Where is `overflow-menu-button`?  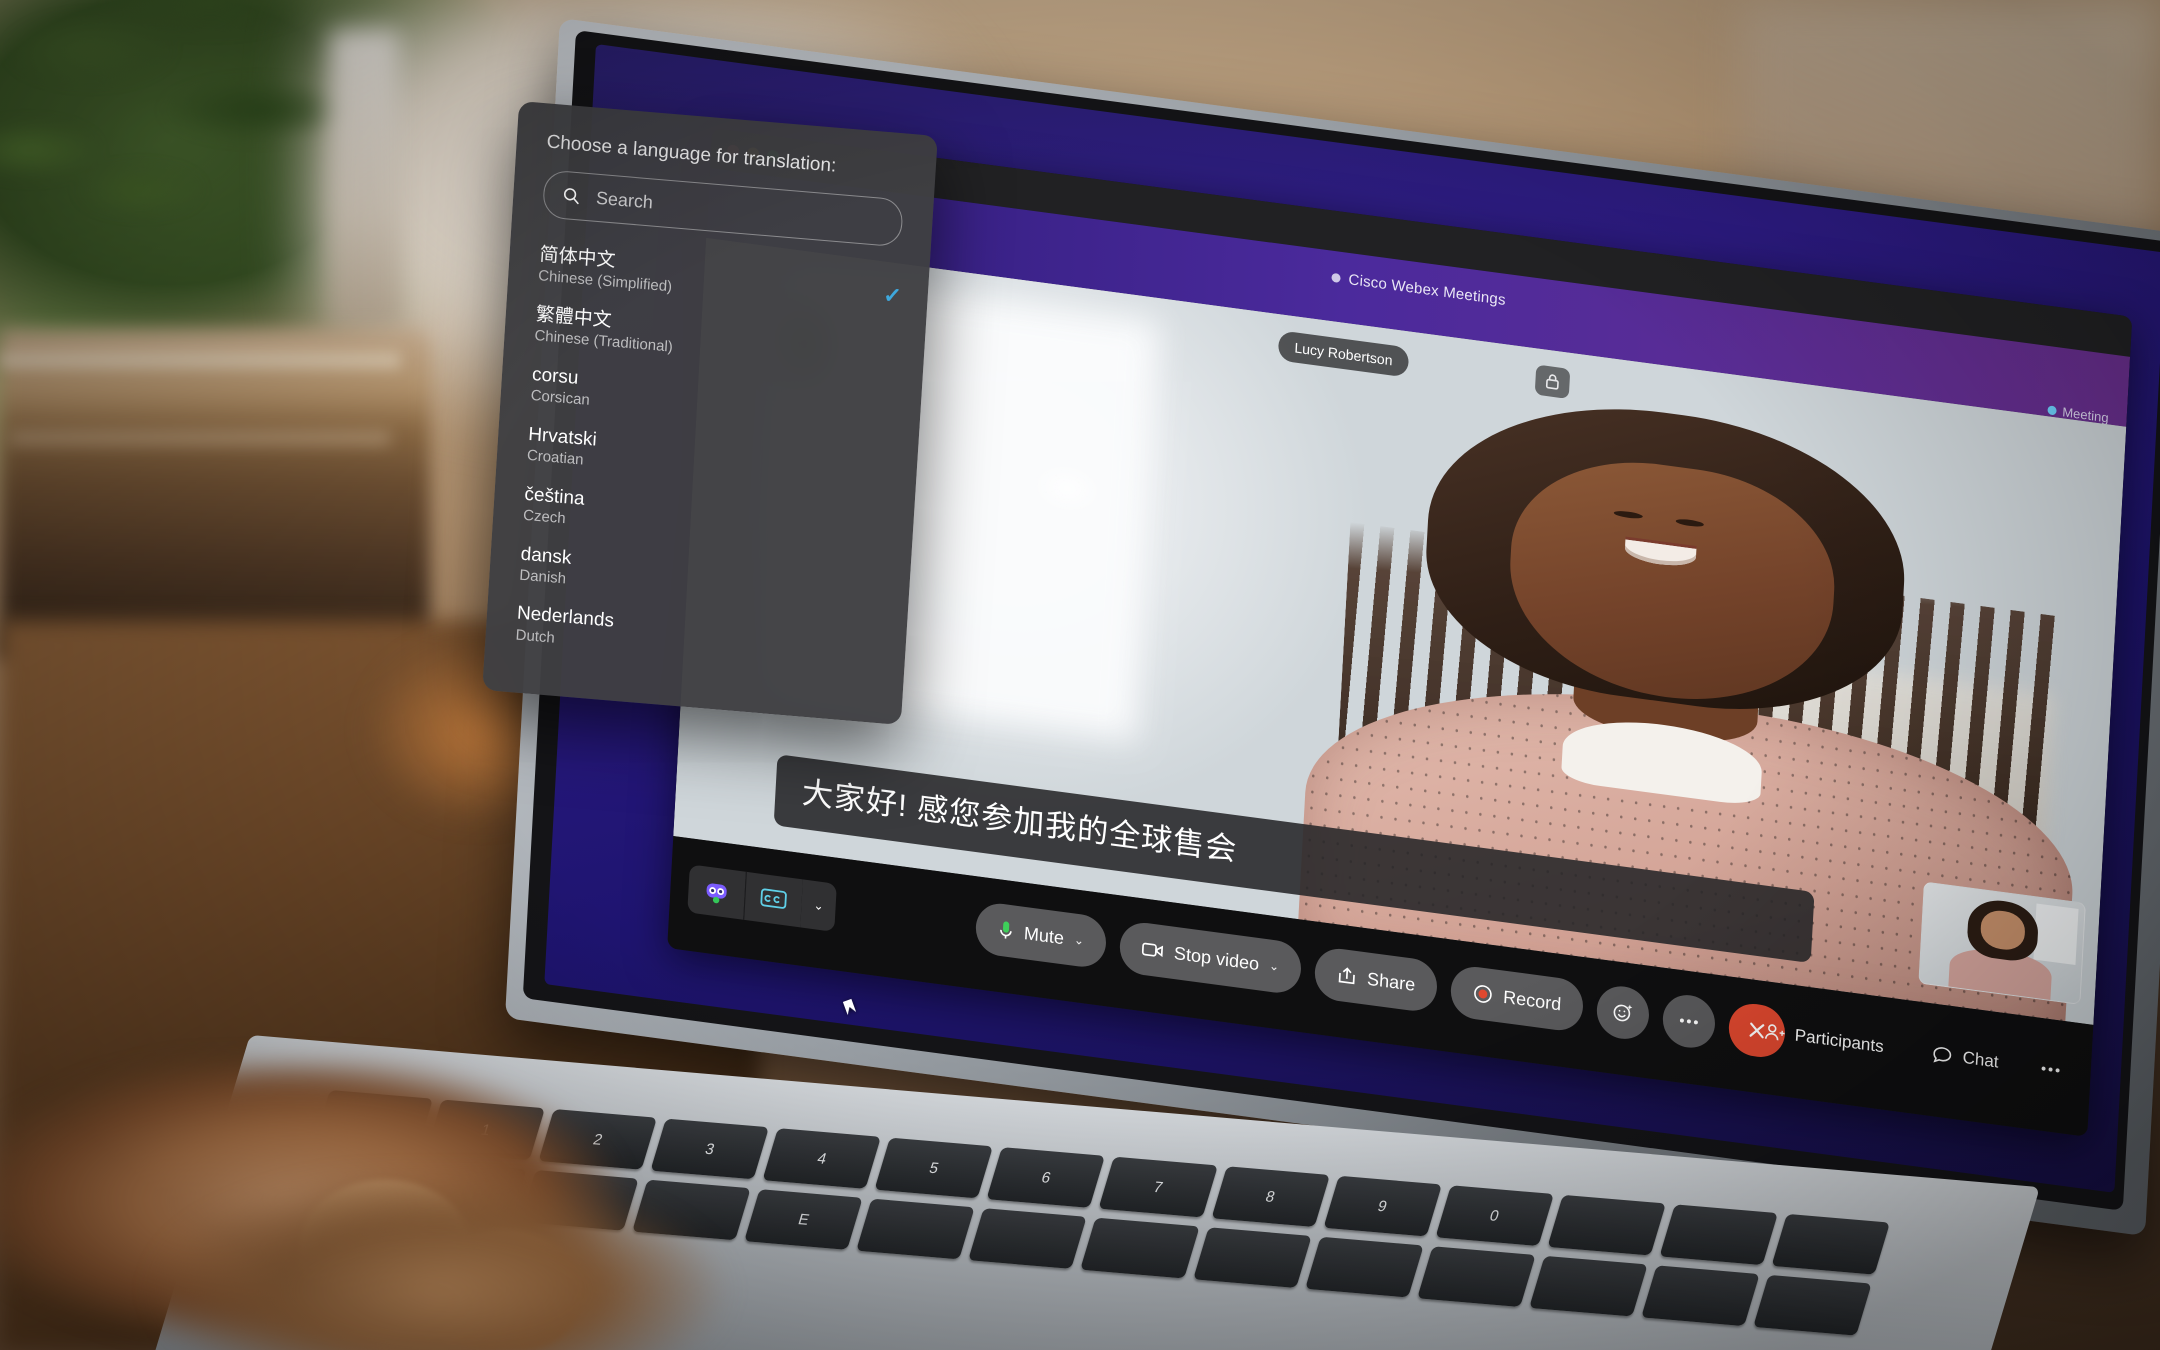
overflow-menu-button is located at coordinates (2050, 1070).